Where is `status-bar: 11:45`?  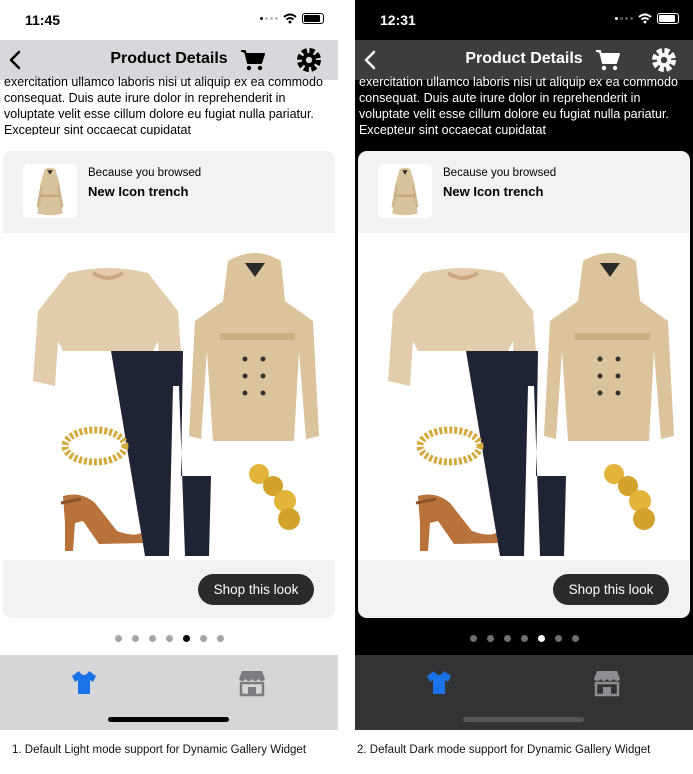
status-bar: 11:45 is located at coordinates (169, 20).